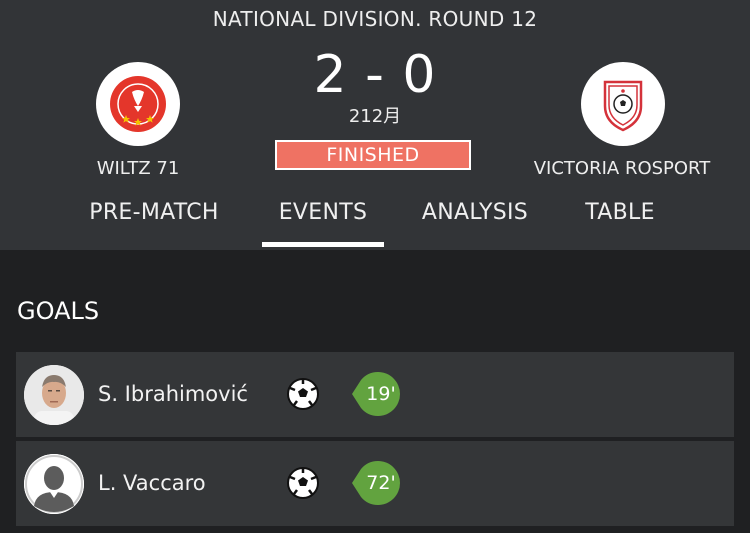 Image resolution: width=750 pixels, height=533 pixels. I want to click on away-team-name: VICTORIA ROSPORT, so click(622, 168).